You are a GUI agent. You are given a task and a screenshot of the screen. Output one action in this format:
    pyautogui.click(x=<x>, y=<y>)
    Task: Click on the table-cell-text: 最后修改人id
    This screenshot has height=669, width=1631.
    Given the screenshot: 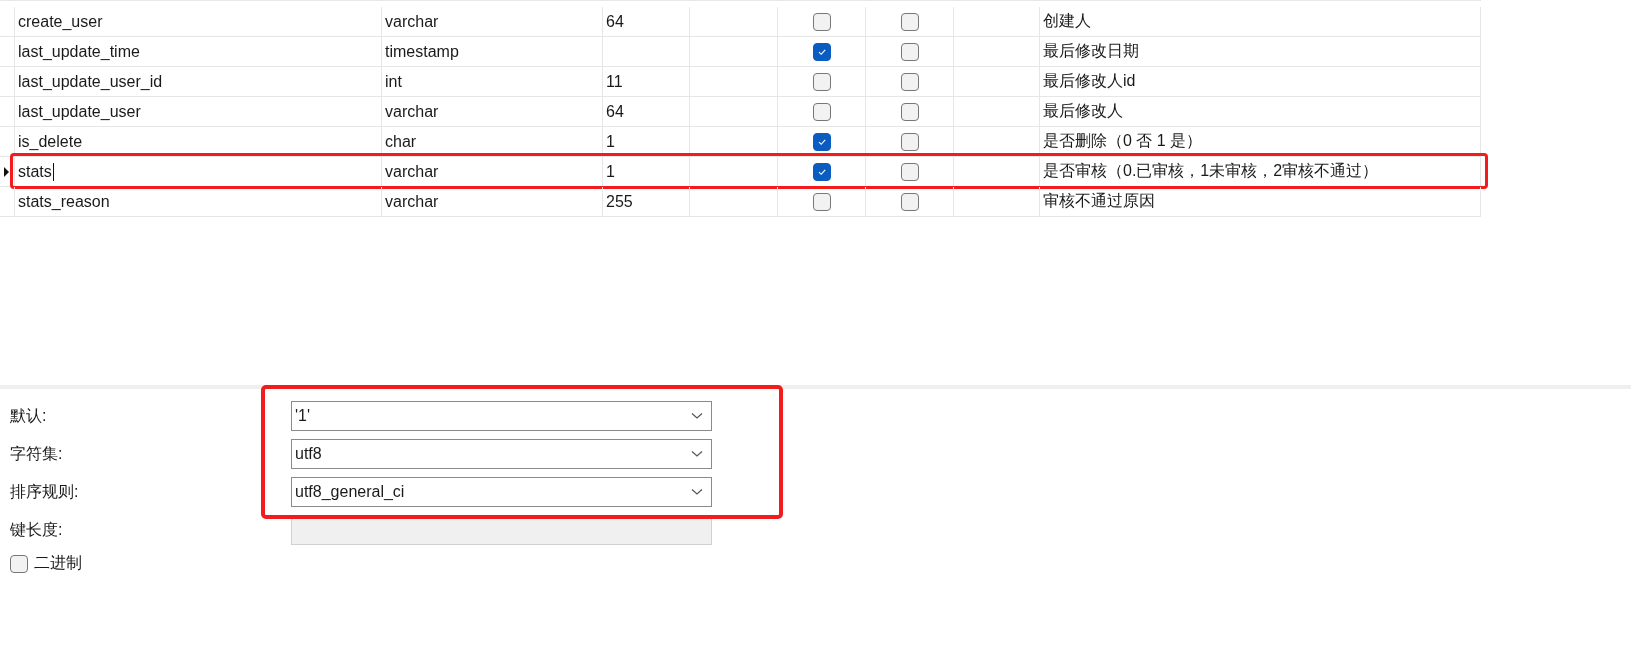 What is the action you would take?
    pyautogui.click(x=1089, y=81)
    